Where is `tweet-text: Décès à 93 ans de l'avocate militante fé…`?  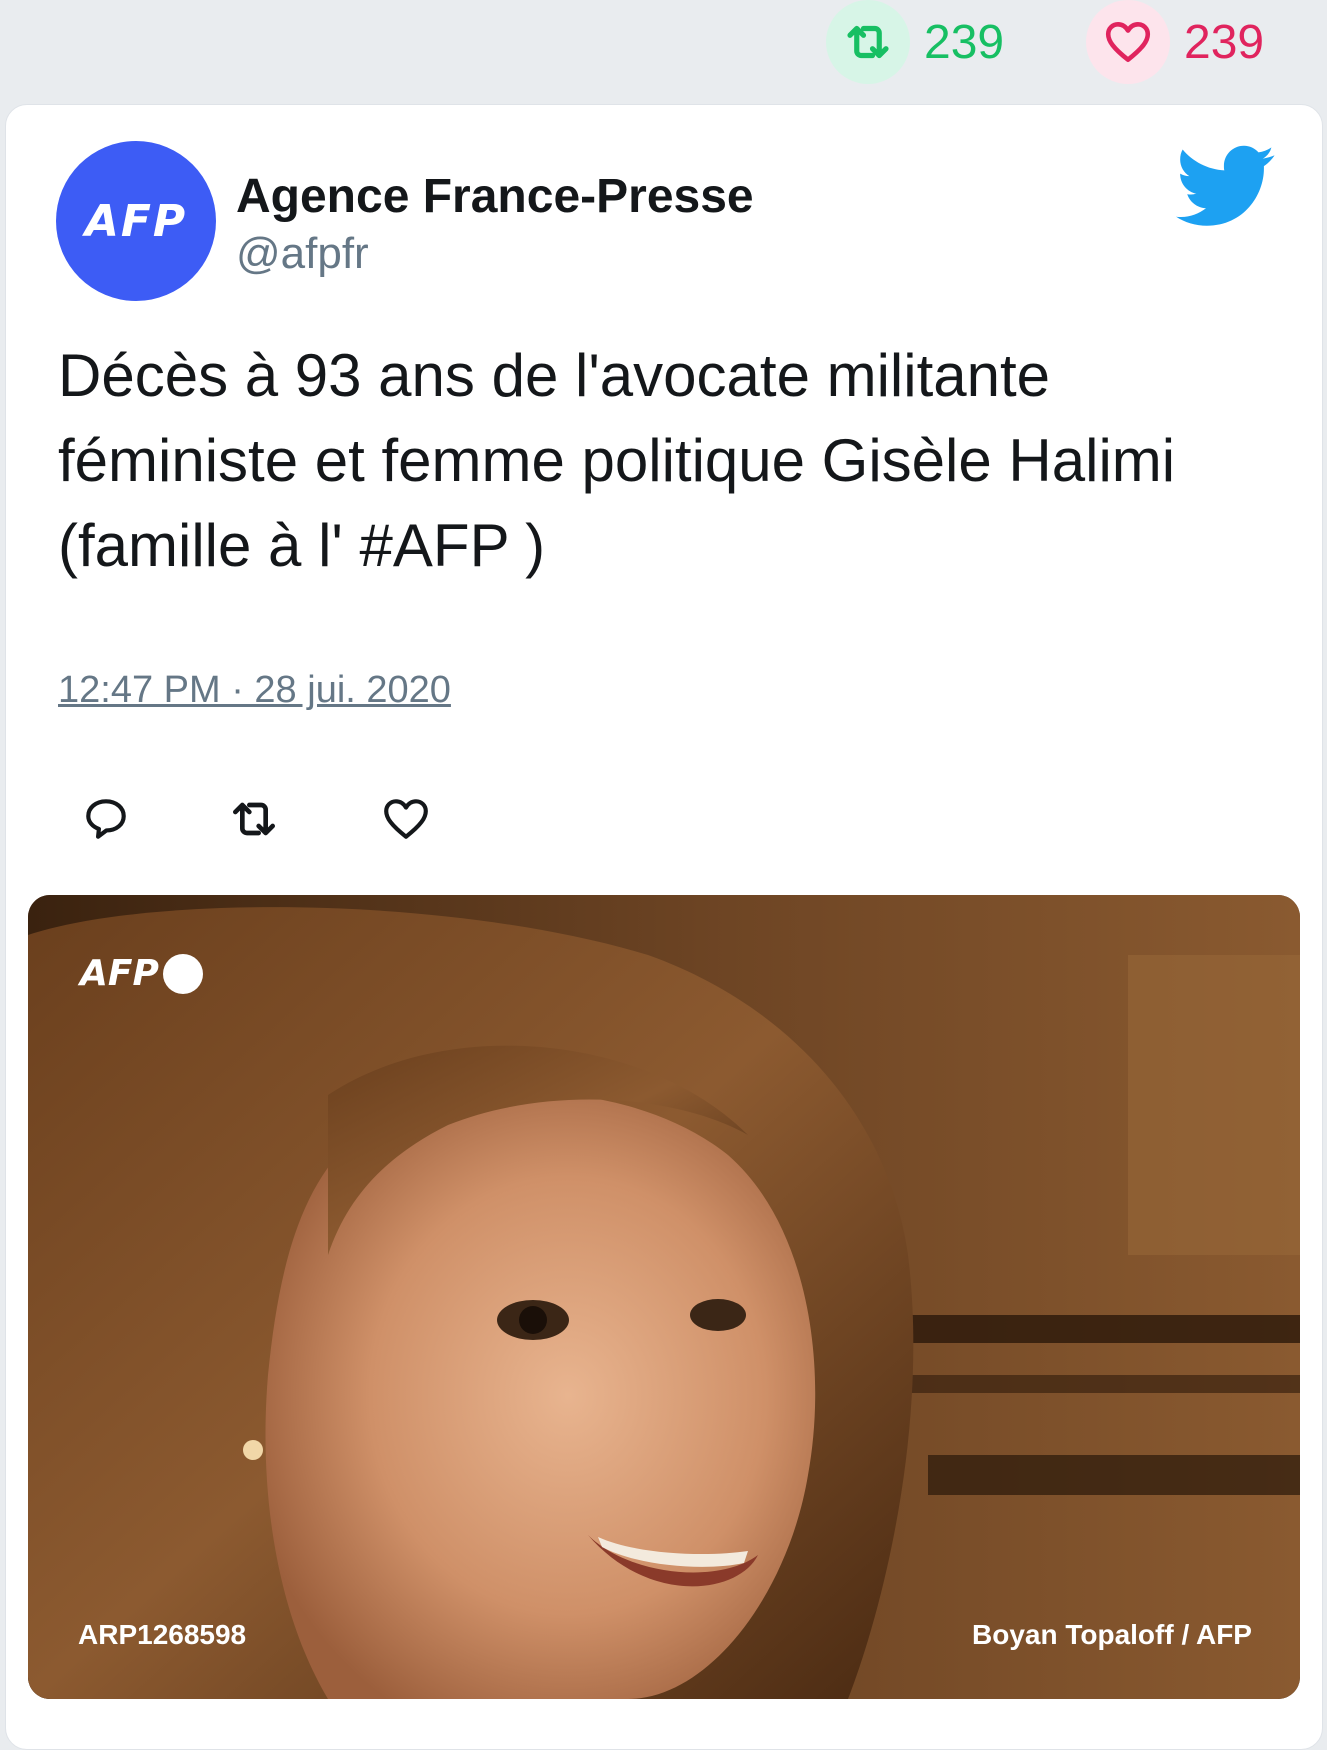 tweet-text: Décès à 93 ans de l'avocate militante fé… is located at coordinates (617, 460).